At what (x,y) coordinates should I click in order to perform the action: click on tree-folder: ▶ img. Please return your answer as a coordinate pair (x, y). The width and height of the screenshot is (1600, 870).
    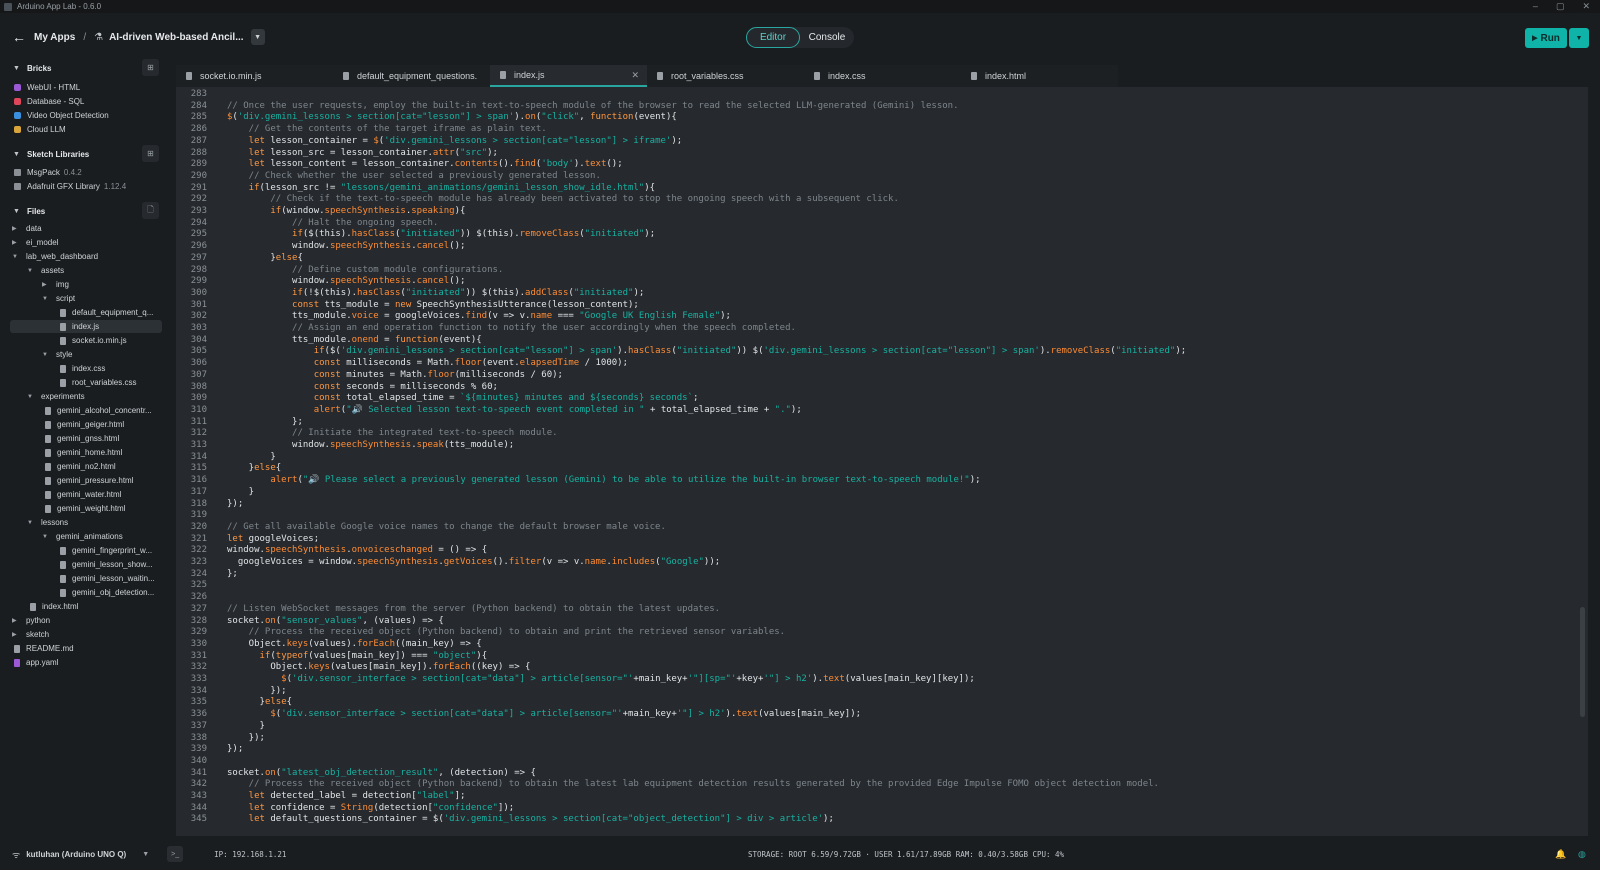
    Looking at the image, I should click on (55, 284).